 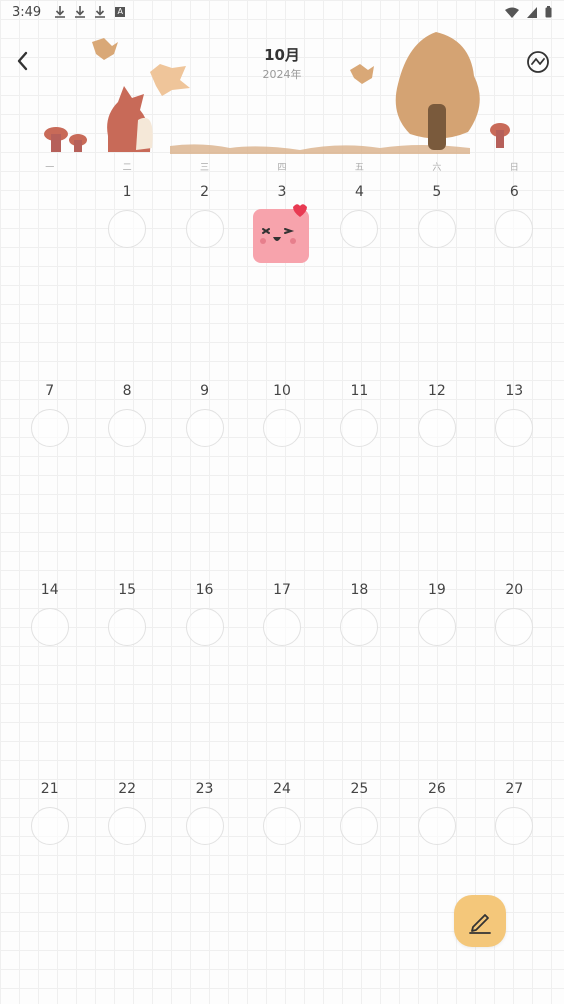 I want to click on day-cell: 14, so click(x=49, y=675).